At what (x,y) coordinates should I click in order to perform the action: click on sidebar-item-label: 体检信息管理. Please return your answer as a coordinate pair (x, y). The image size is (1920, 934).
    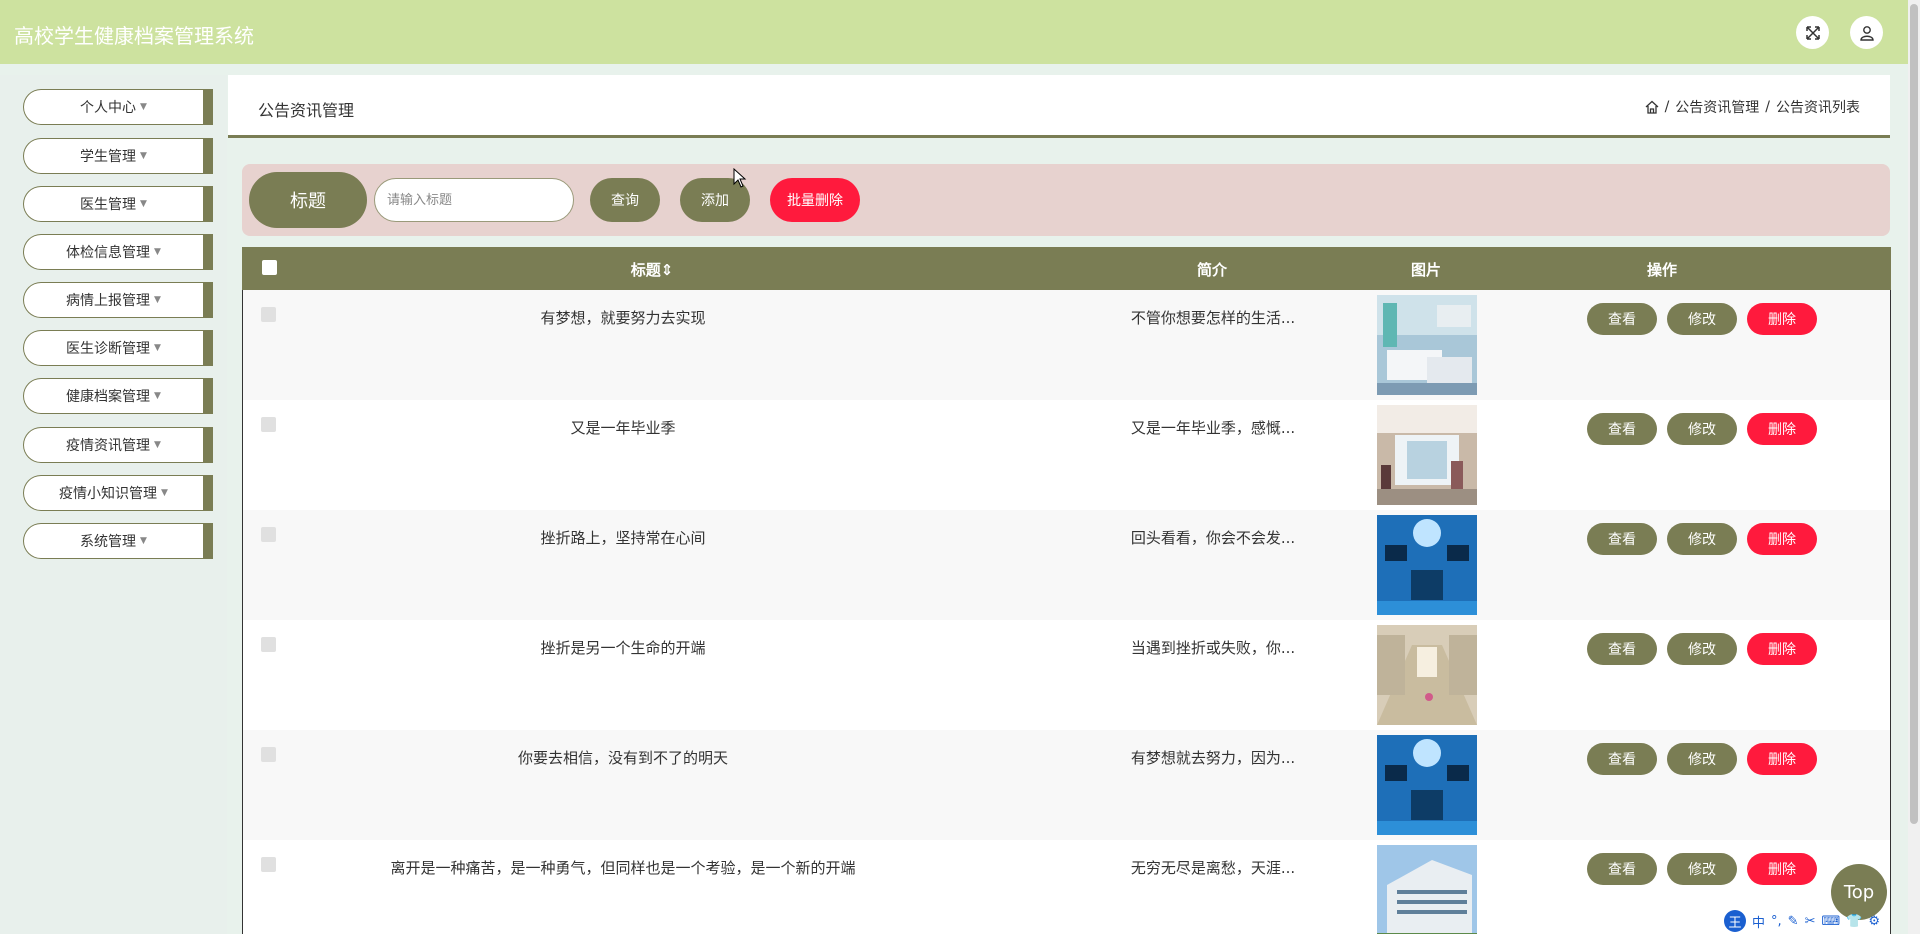
    Looking at the image, I should click on (108, 253).